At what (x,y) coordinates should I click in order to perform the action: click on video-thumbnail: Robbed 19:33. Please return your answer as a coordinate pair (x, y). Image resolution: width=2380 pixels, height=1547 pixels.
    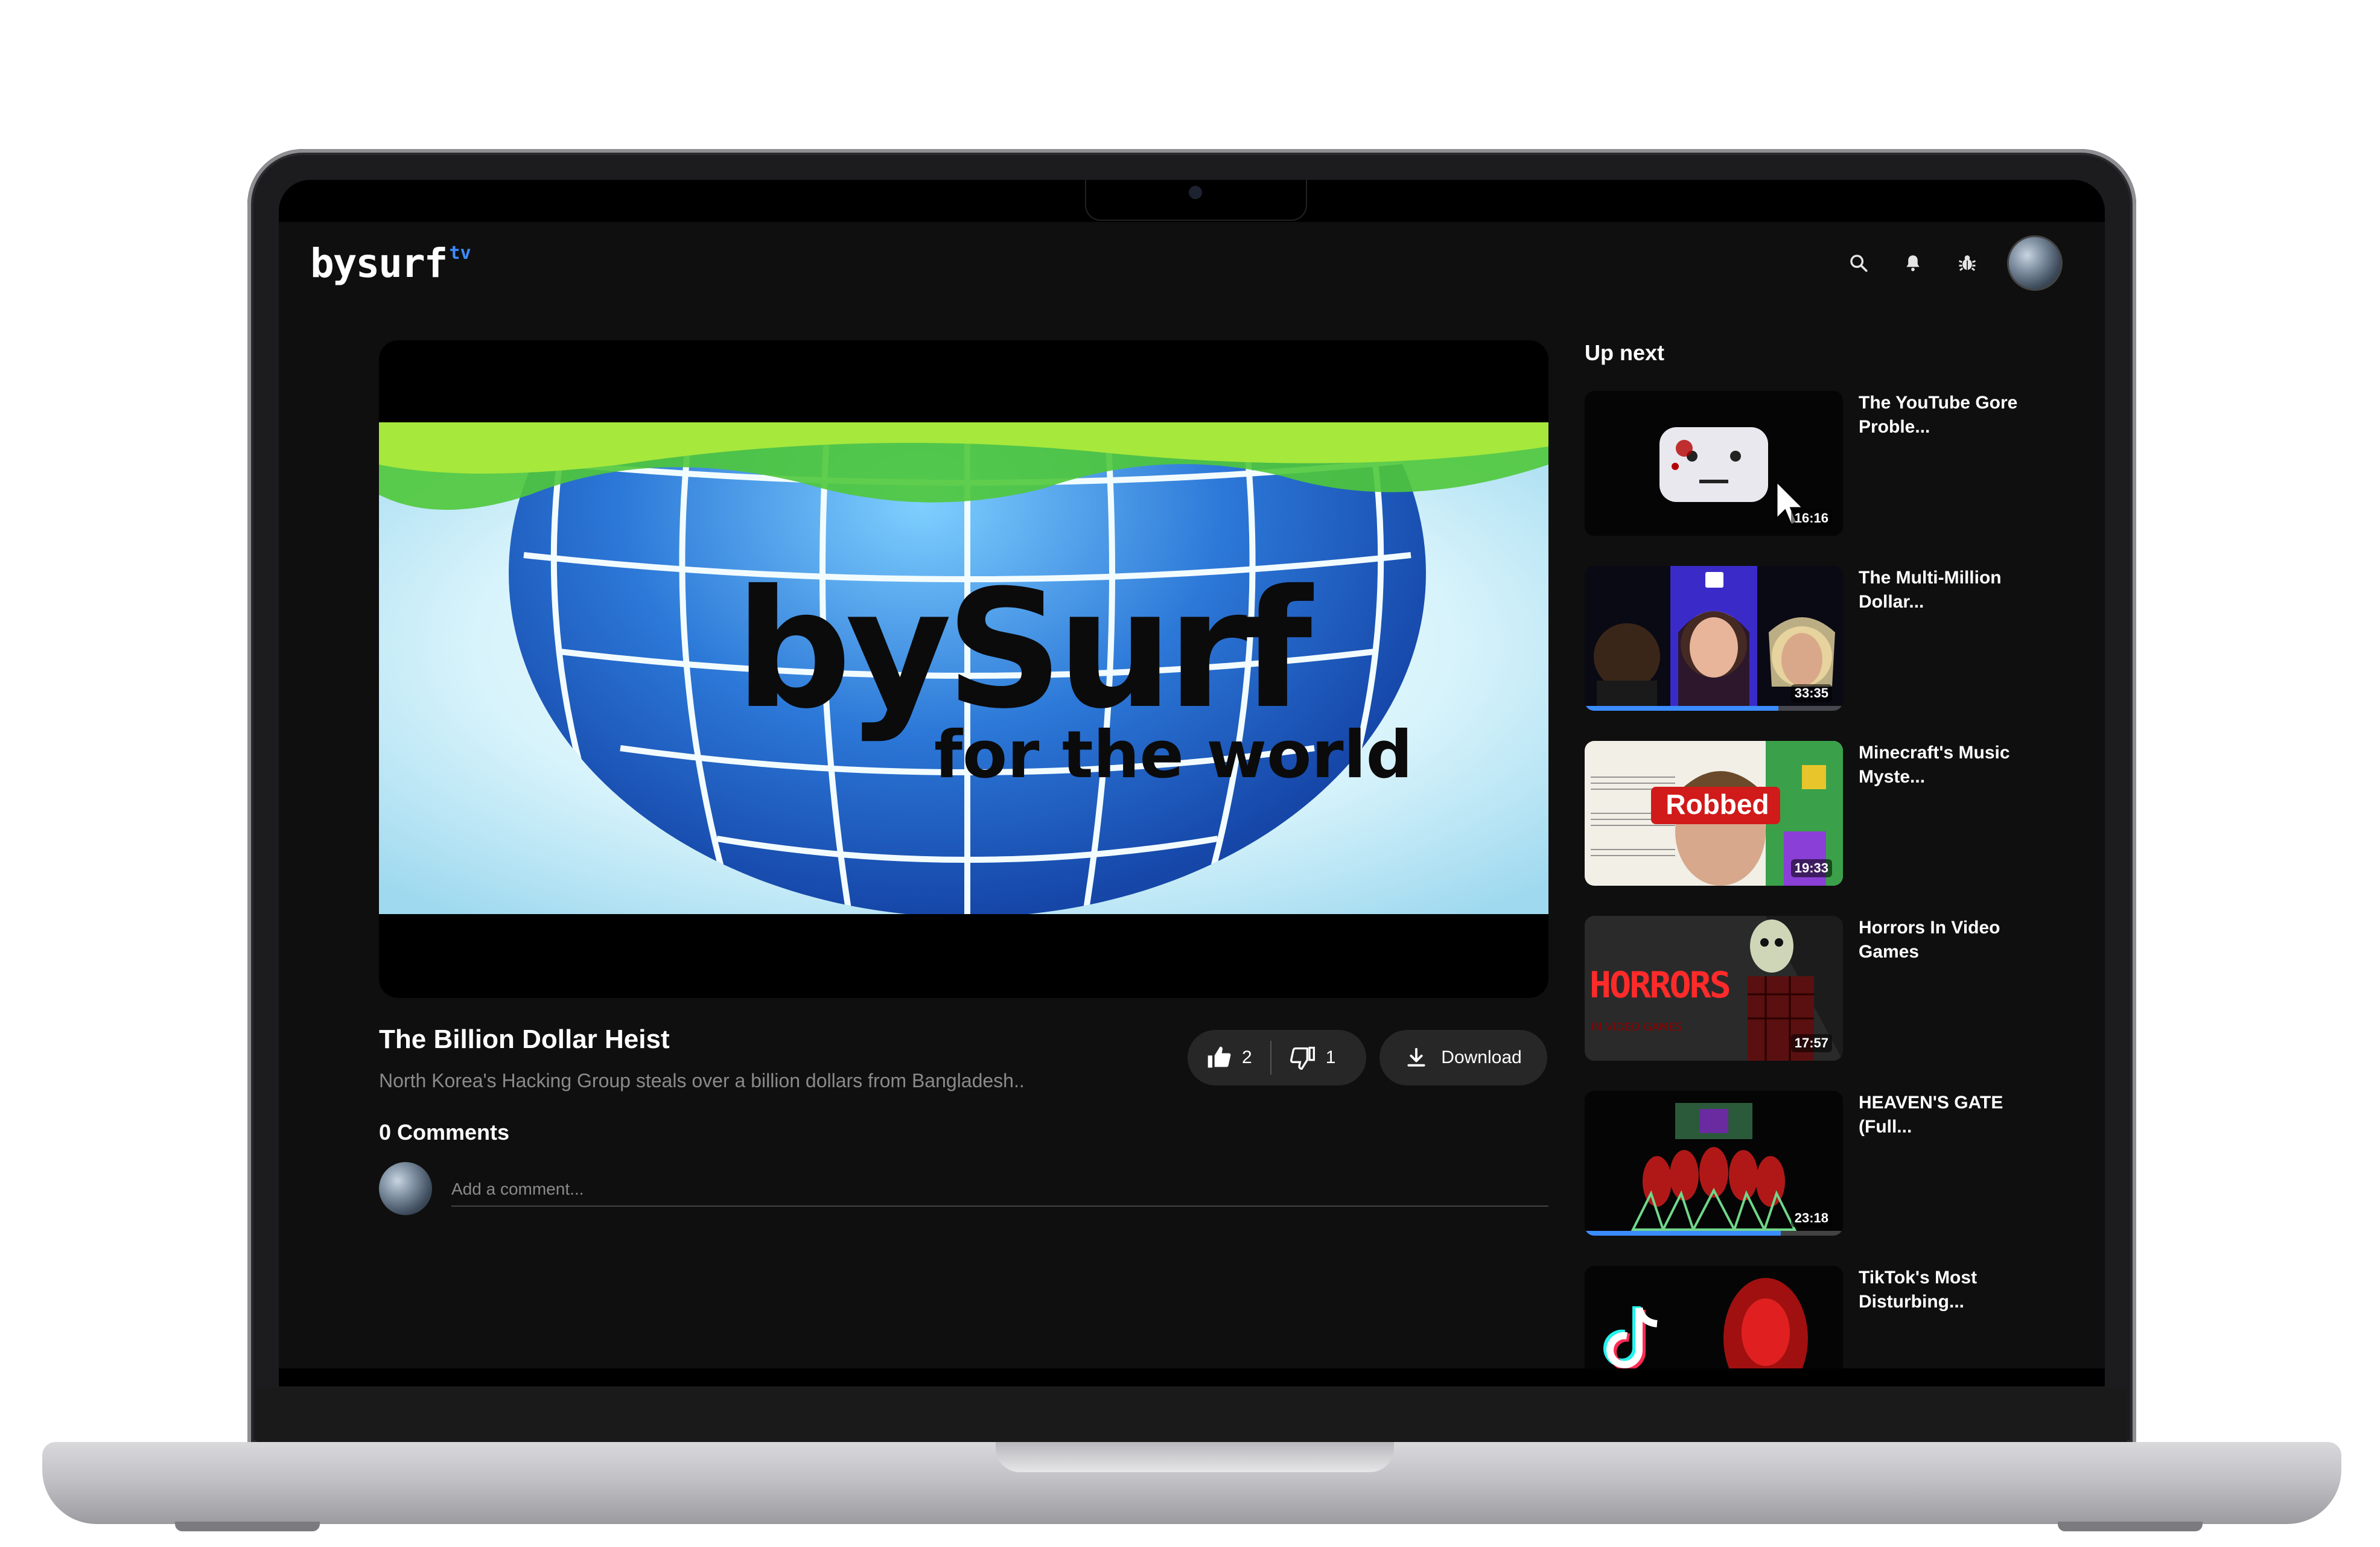
    Looking at the image, I should click on (1714, 814).